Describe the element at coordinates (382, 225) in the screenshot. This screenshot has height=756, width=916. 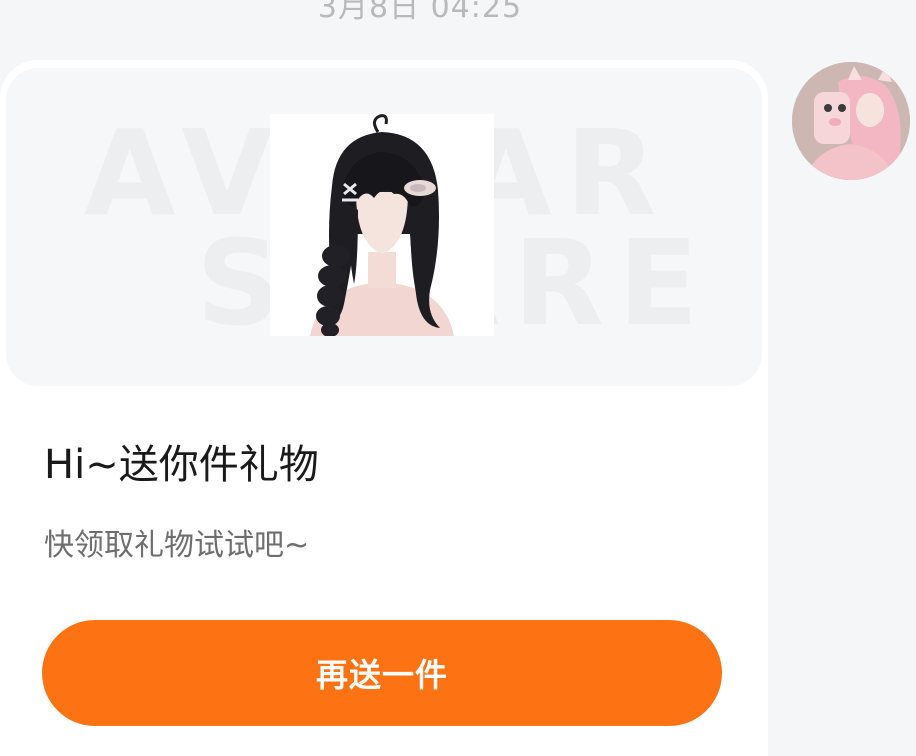
I see `hair-avatar-item-icon` at that location.